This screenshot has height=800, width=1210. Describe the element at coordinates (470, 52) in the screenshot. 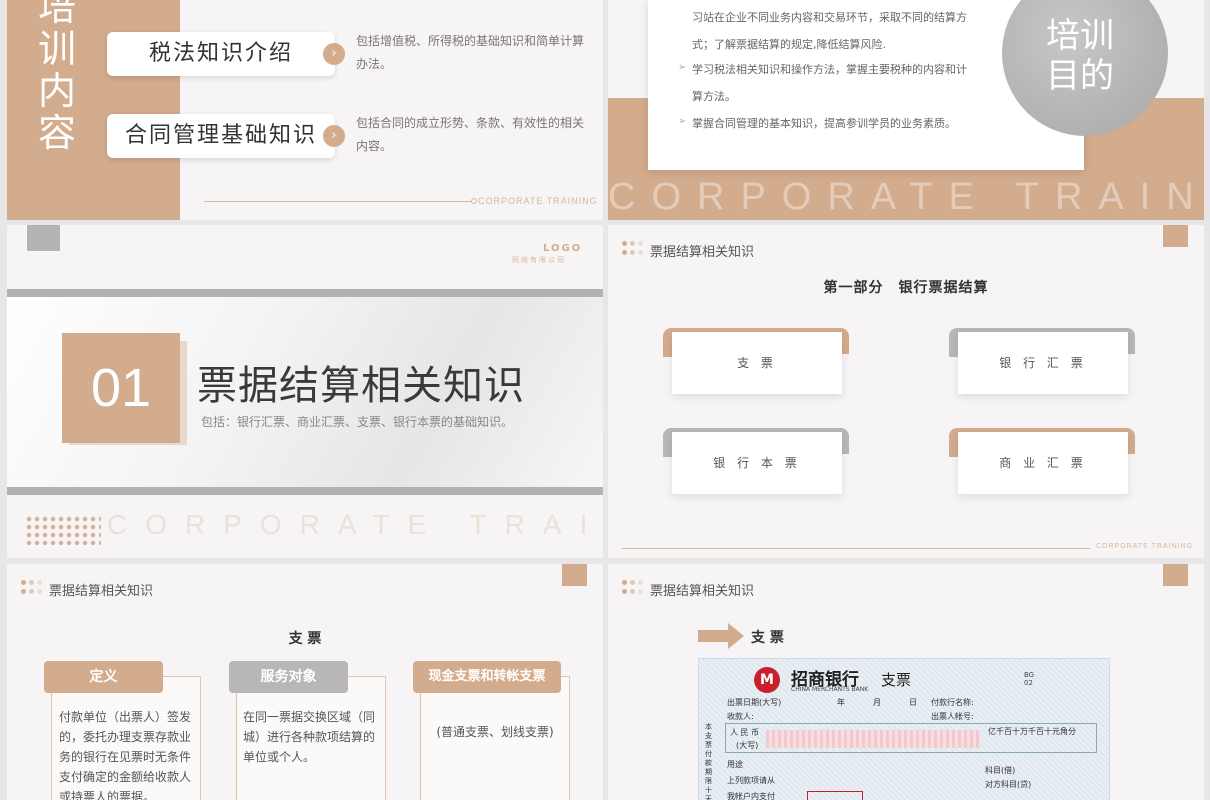

I see `item-tax-desc: 包括增值税、所得税的基础知识和简单计算办法。` at that location.